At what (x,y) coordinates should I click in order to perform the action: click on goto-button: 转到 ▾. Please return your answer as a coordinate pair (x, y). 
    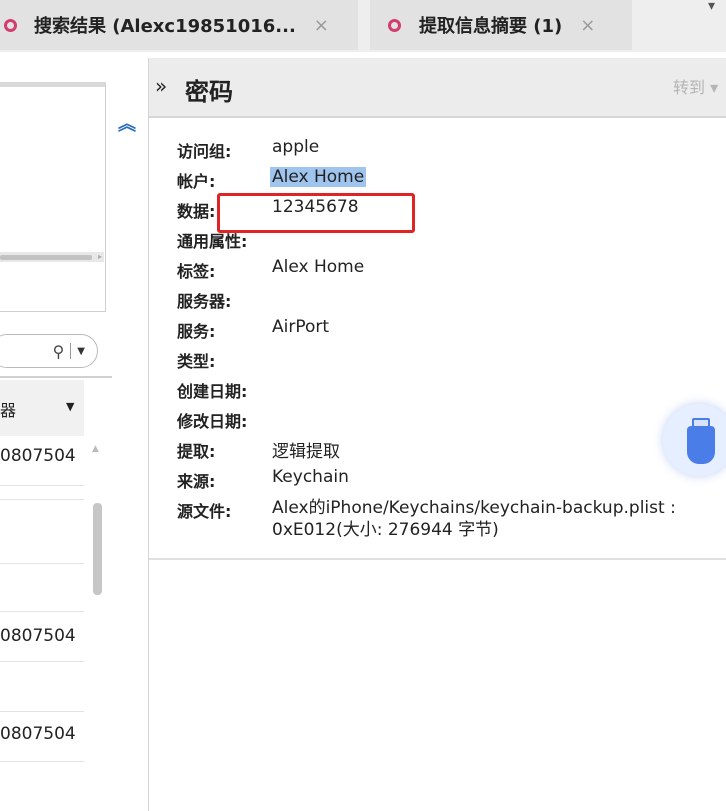
    Looking at the image, I should click on (695, 86).